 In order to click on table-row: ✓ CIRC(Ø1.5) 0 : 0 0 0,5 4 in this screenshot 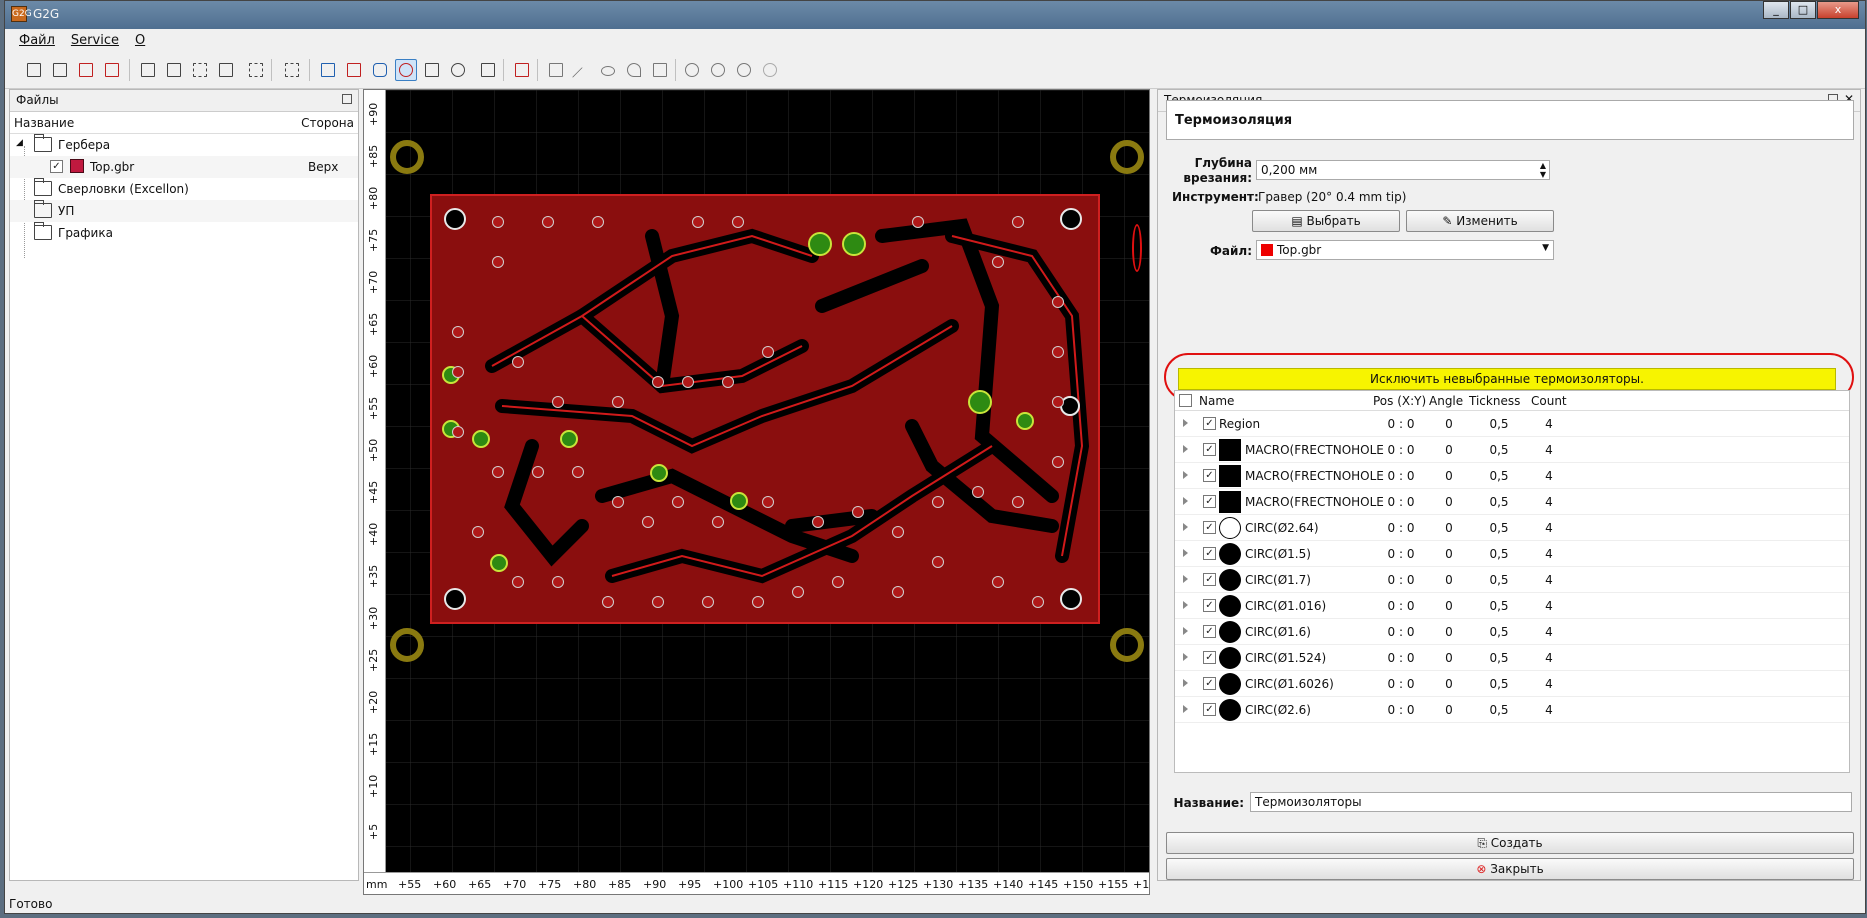, I will do `click(1512, 554)`.